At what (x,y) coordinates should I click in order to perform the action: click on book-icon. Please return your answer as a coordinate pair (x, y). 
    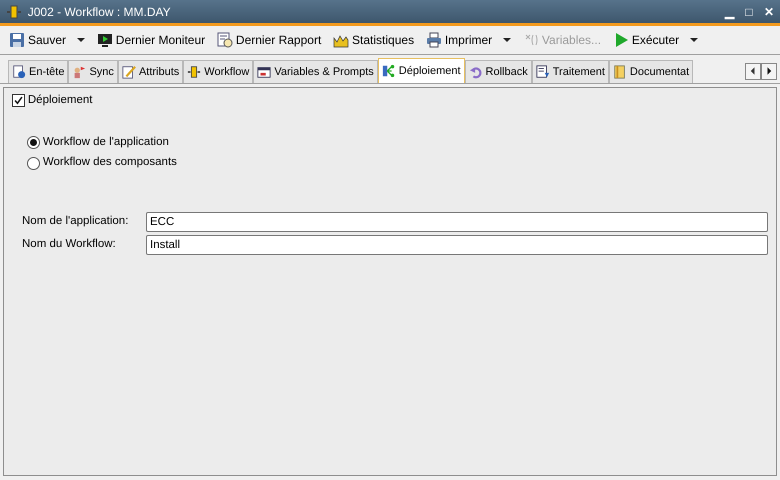
    Looking at the image, I should click on (619, 72).